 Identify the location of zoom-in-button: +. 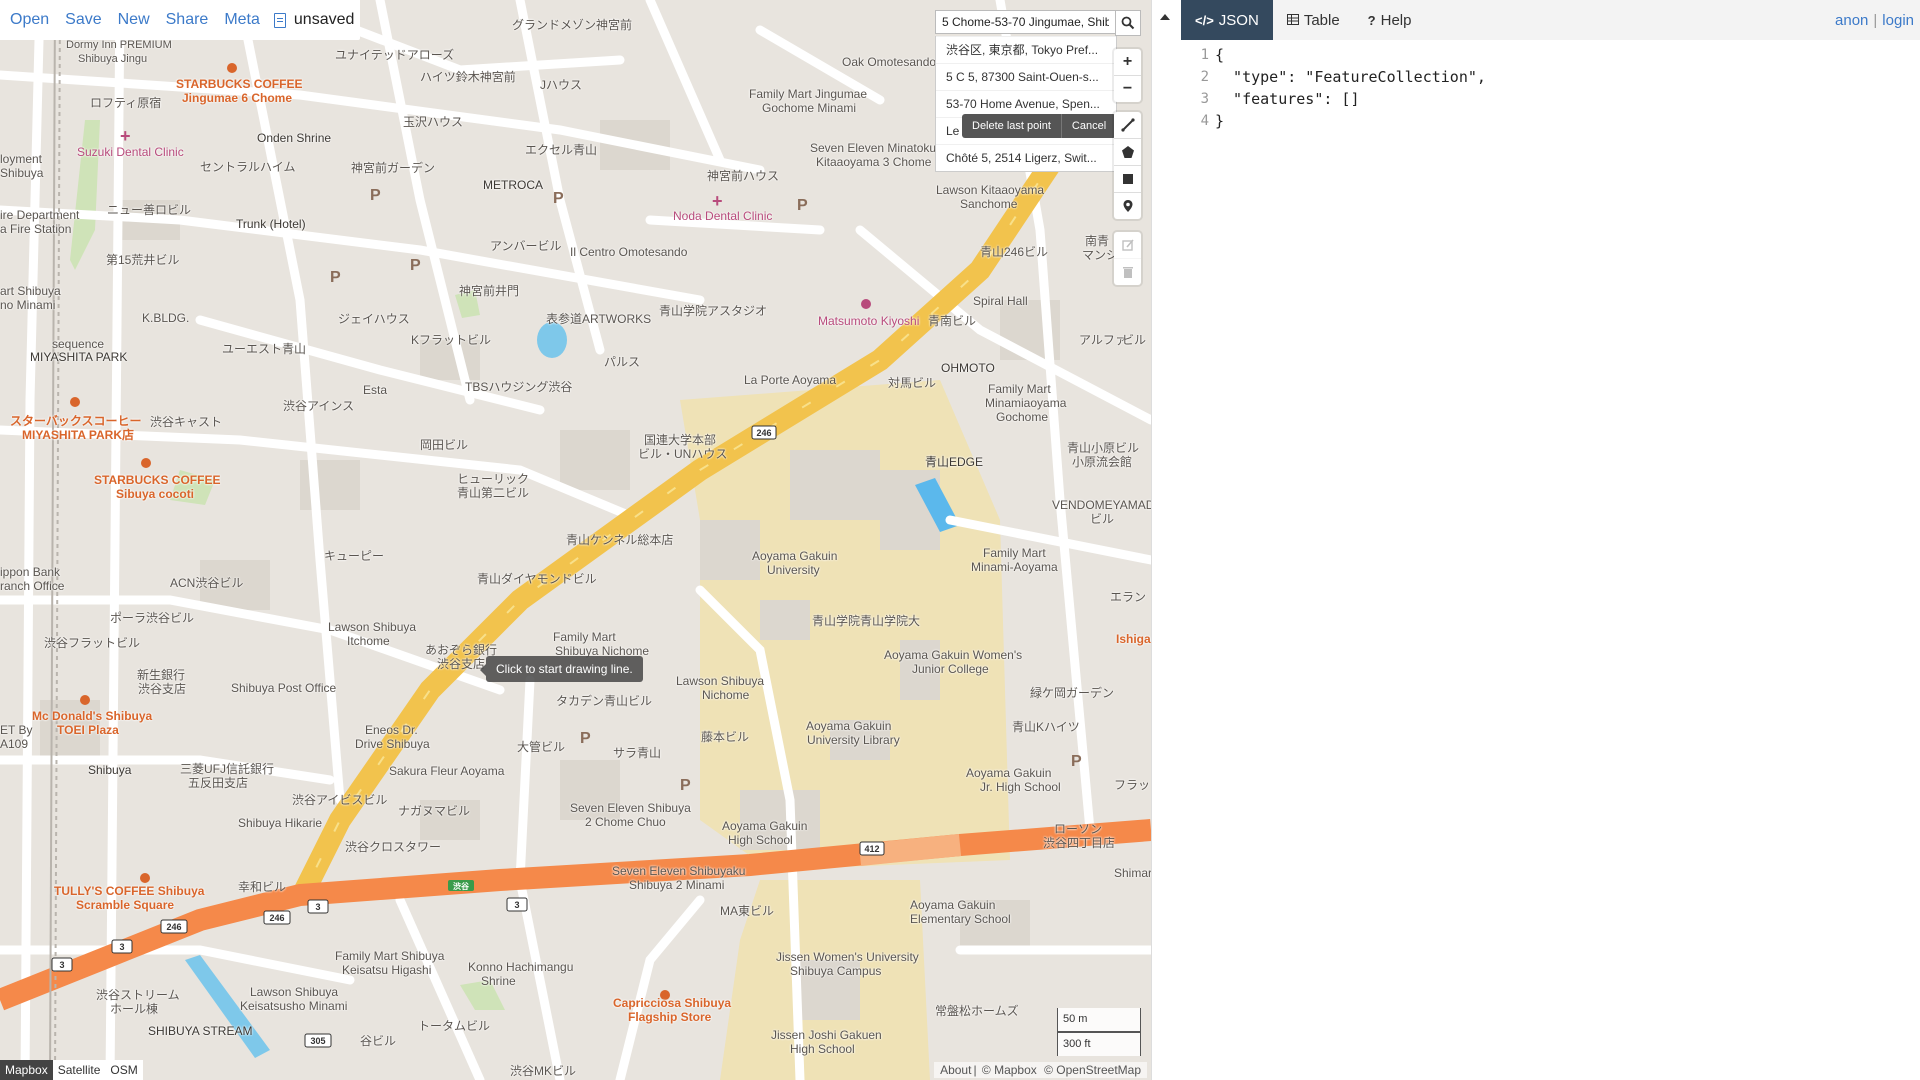
(1127, 62).